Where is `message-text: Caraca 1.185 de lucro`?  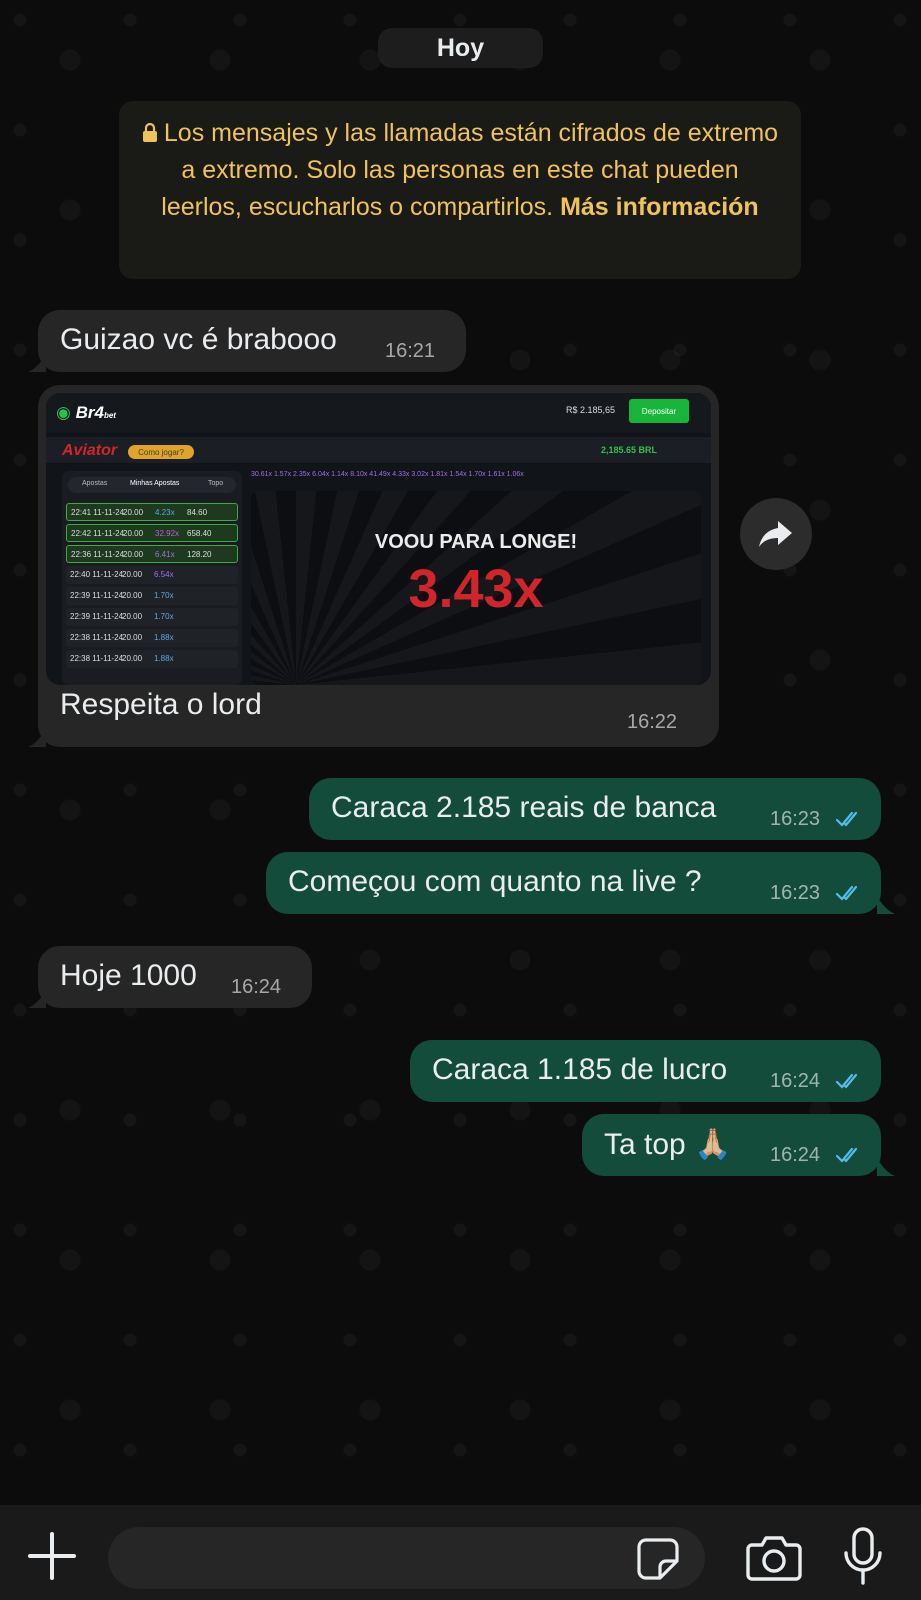
message-text: Caraca 1.185 de lucro is located at coordinates (580, 1069).